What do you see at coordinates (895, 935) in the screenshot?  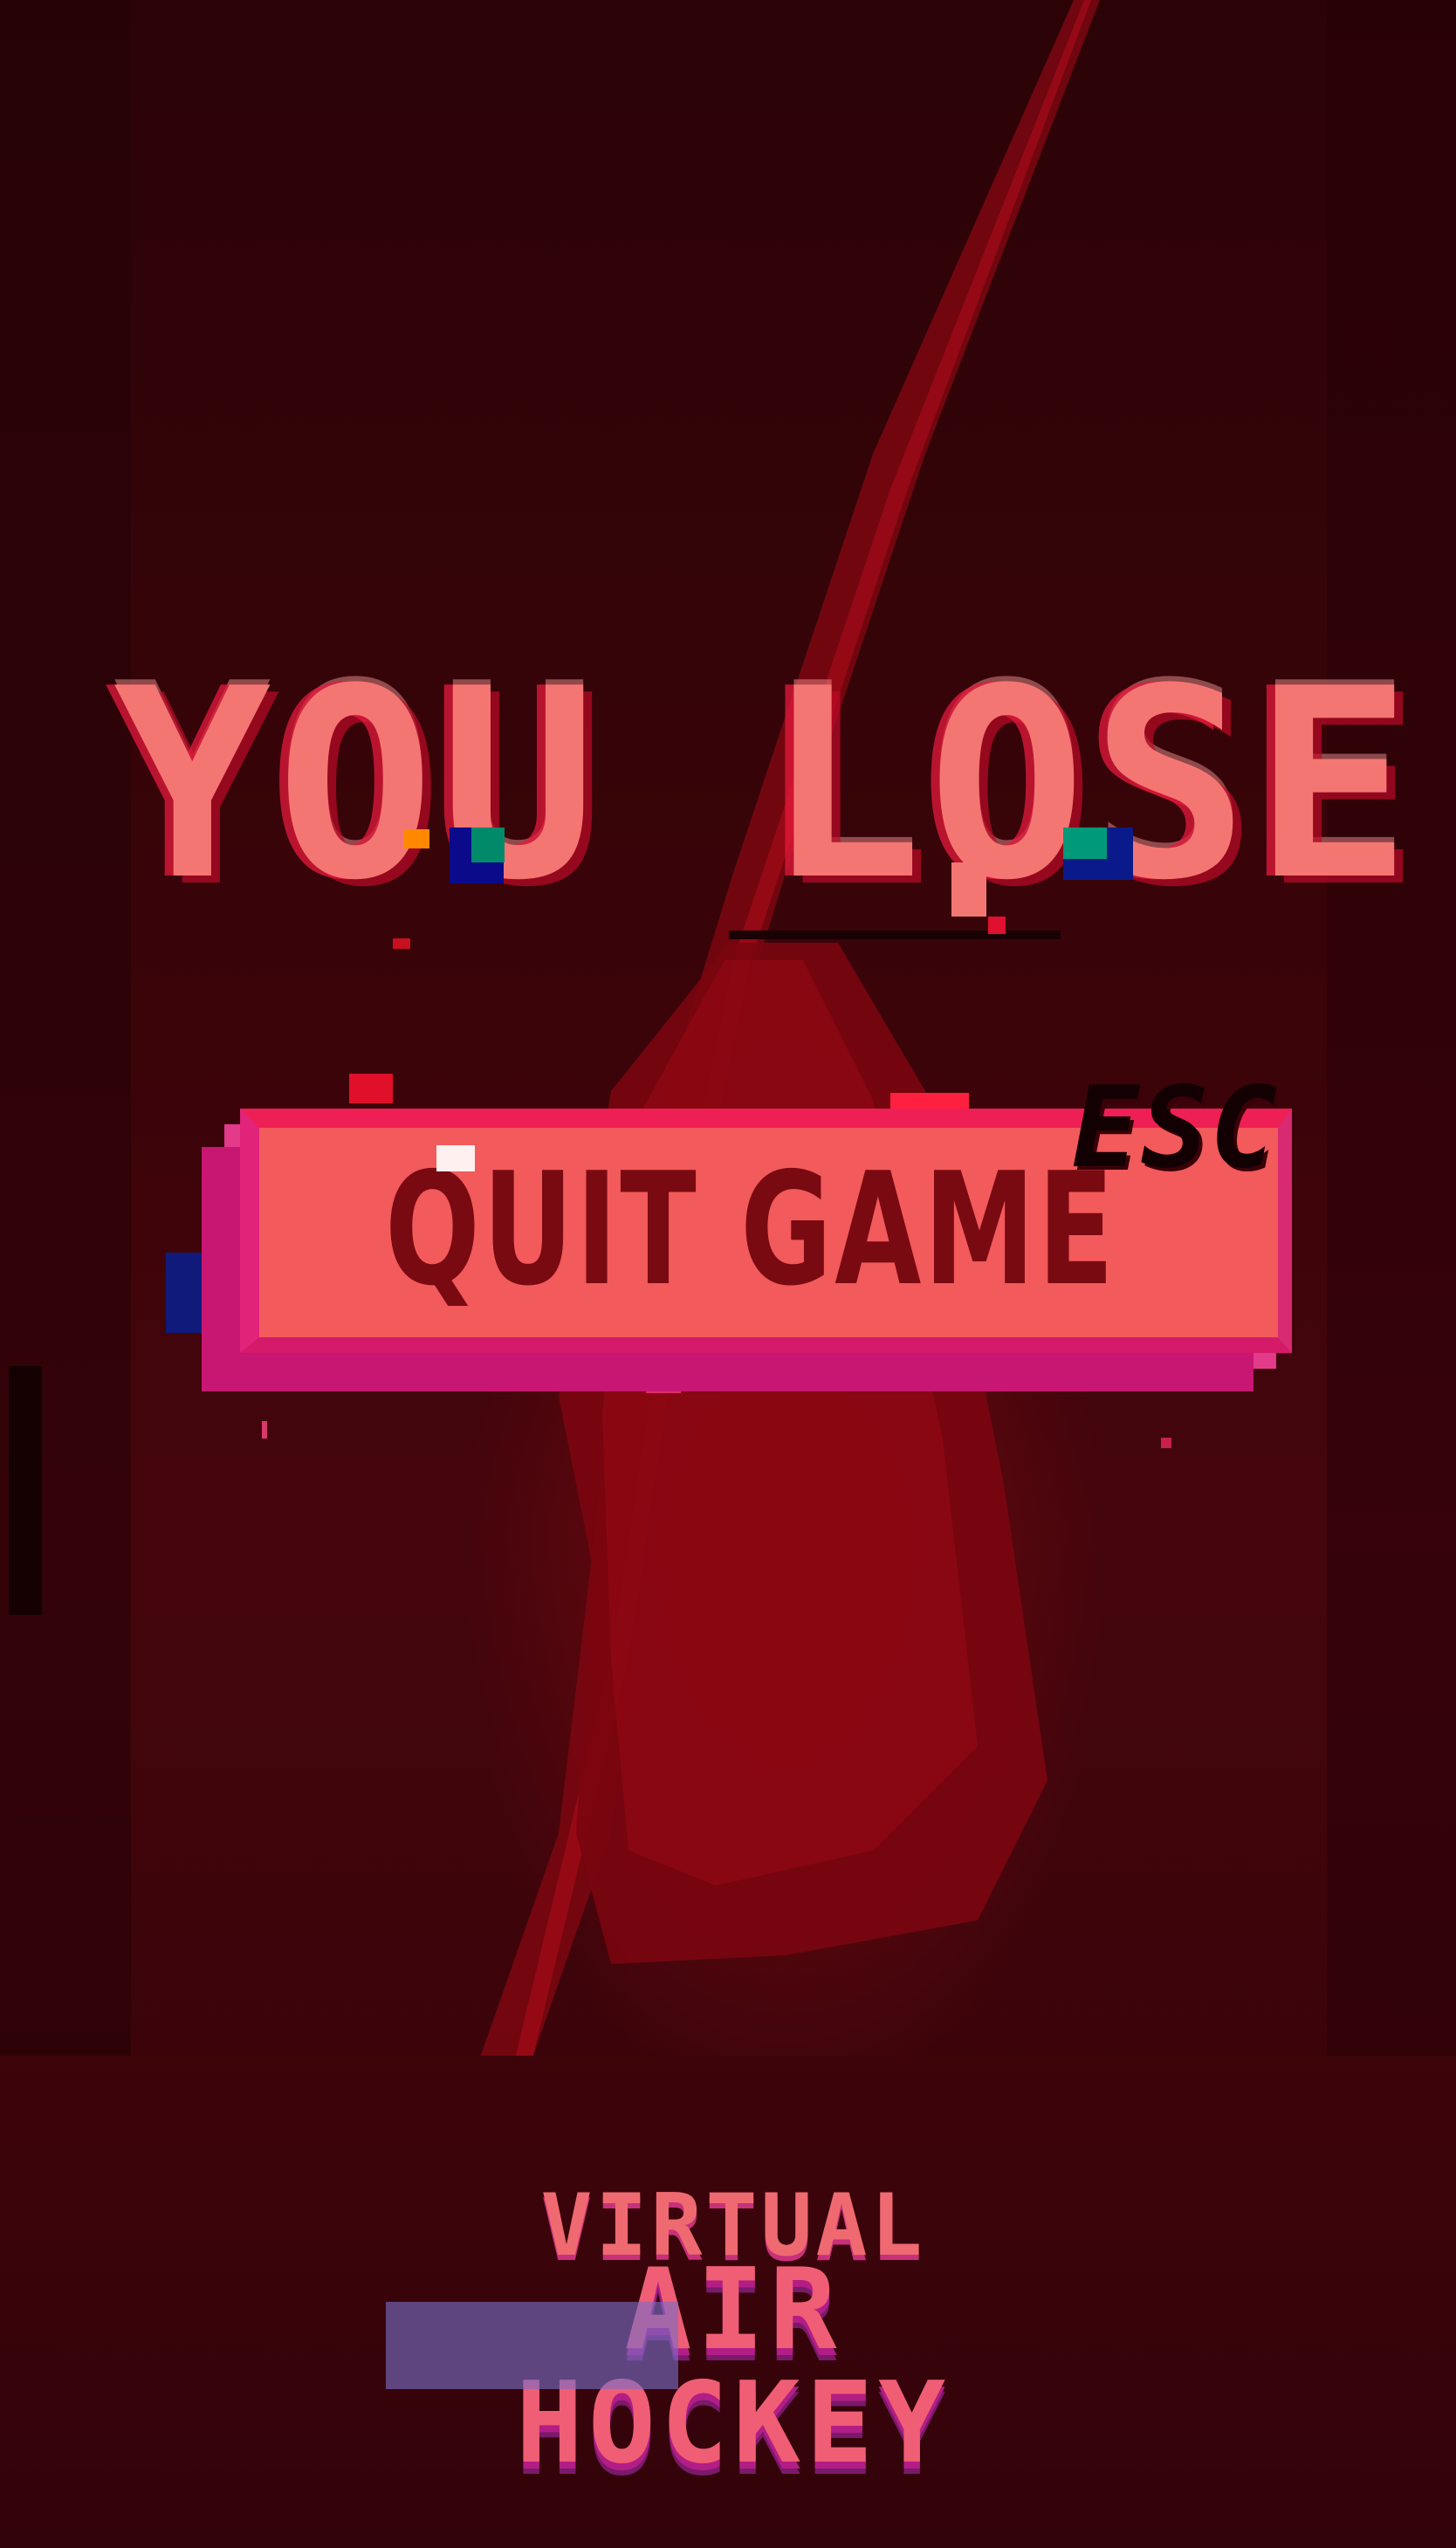 I see `title-underline` at bounding box center [895, 935].